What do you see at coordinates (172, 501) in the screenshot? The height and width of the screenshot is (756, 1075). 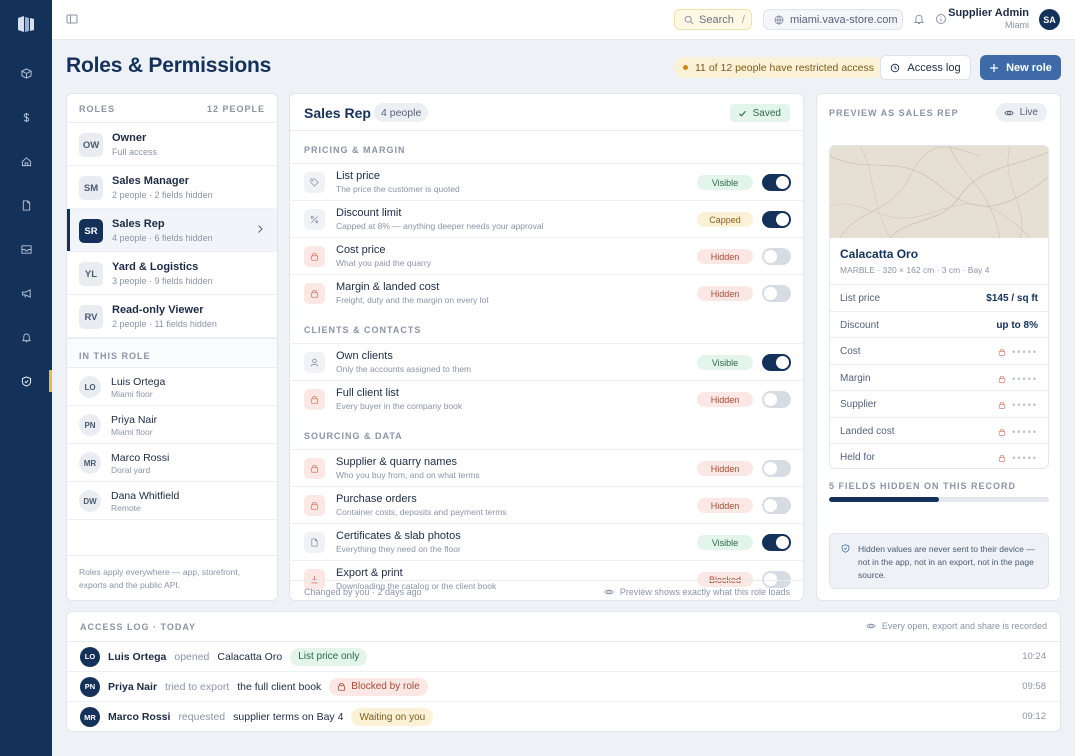 I see `person-item: DW Dana Whitfield Remote` at bounding box center [172, 501].